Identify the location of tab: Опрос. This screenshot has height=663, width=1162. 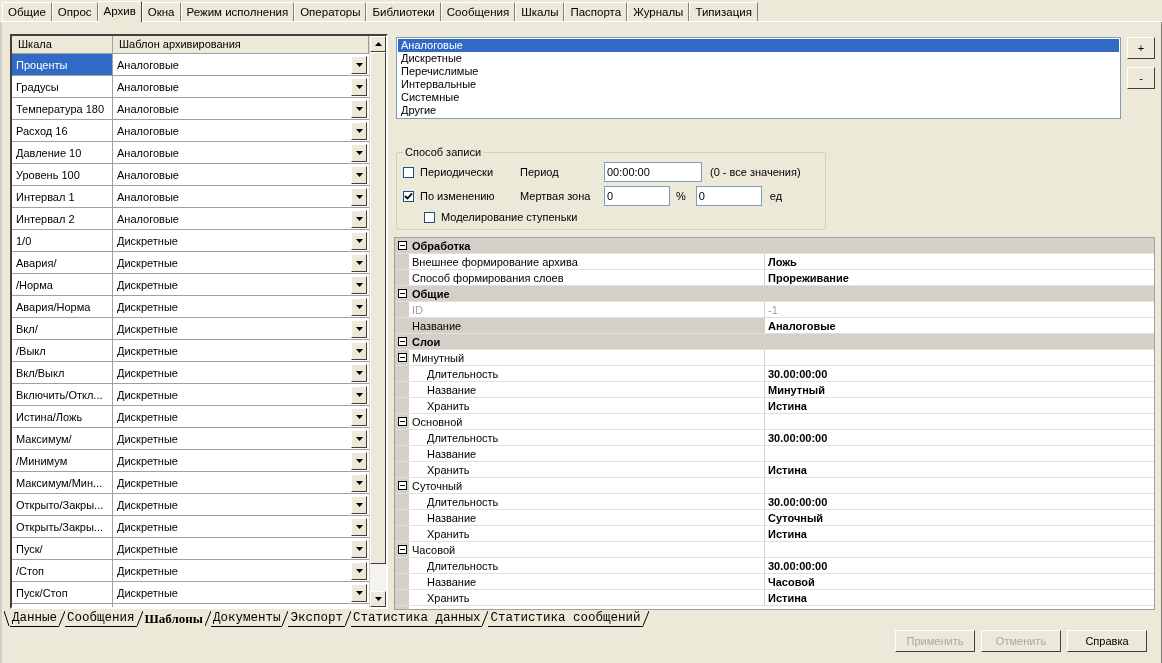
(74, 11).